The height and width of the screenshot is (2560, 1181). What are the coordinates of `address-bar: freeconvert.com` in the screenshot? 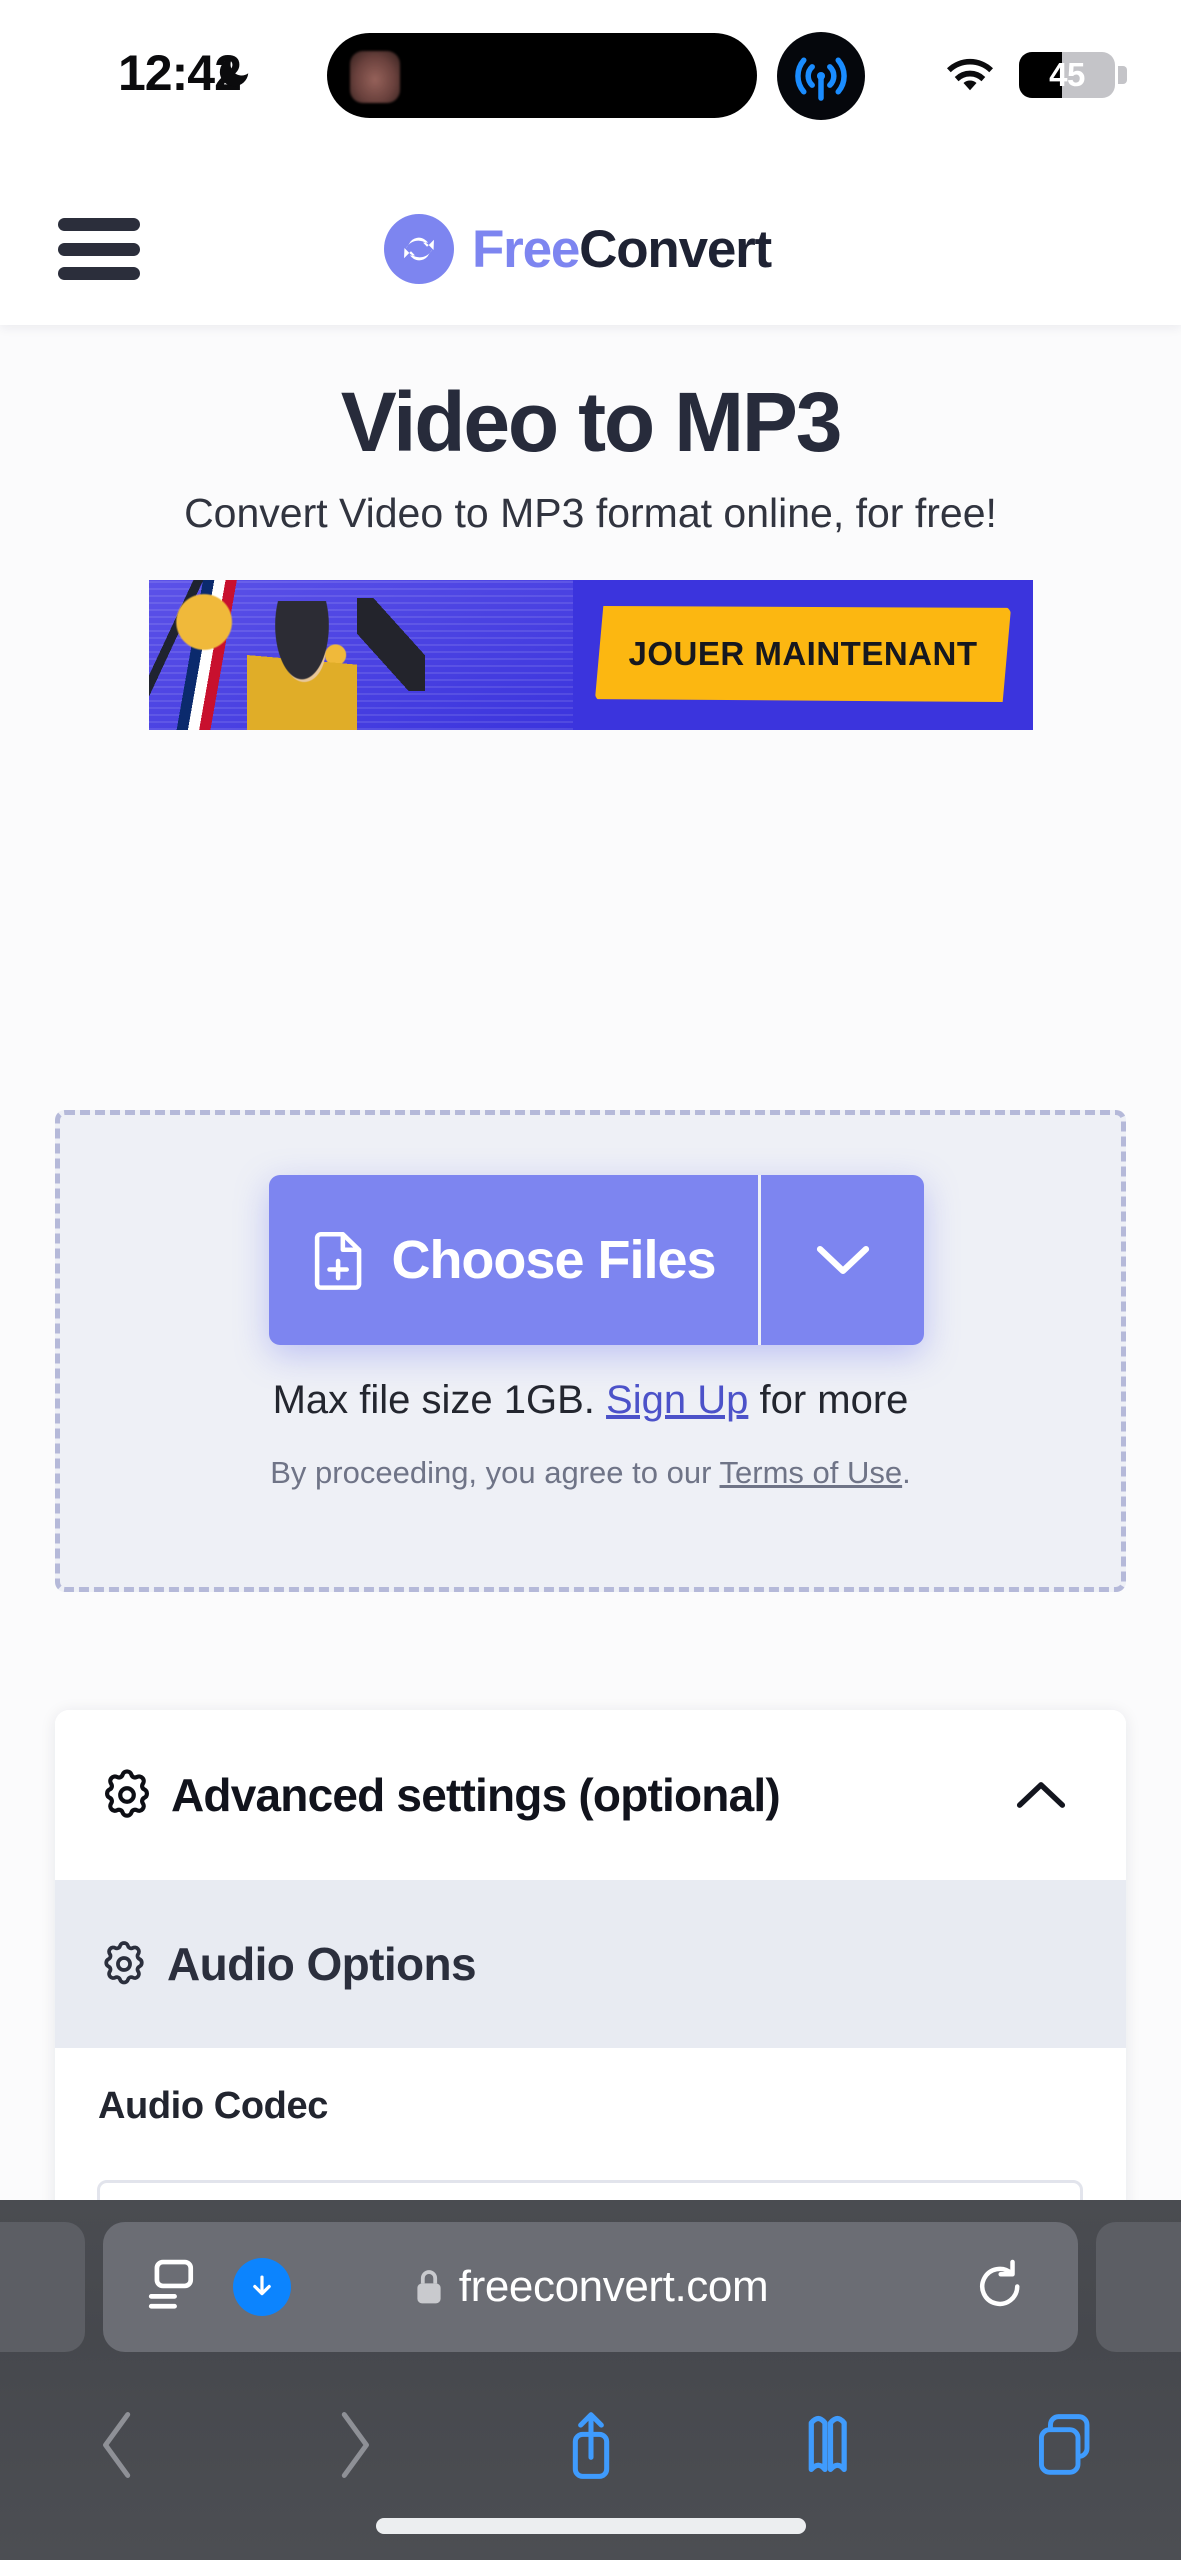 It's located at (590, 2287).